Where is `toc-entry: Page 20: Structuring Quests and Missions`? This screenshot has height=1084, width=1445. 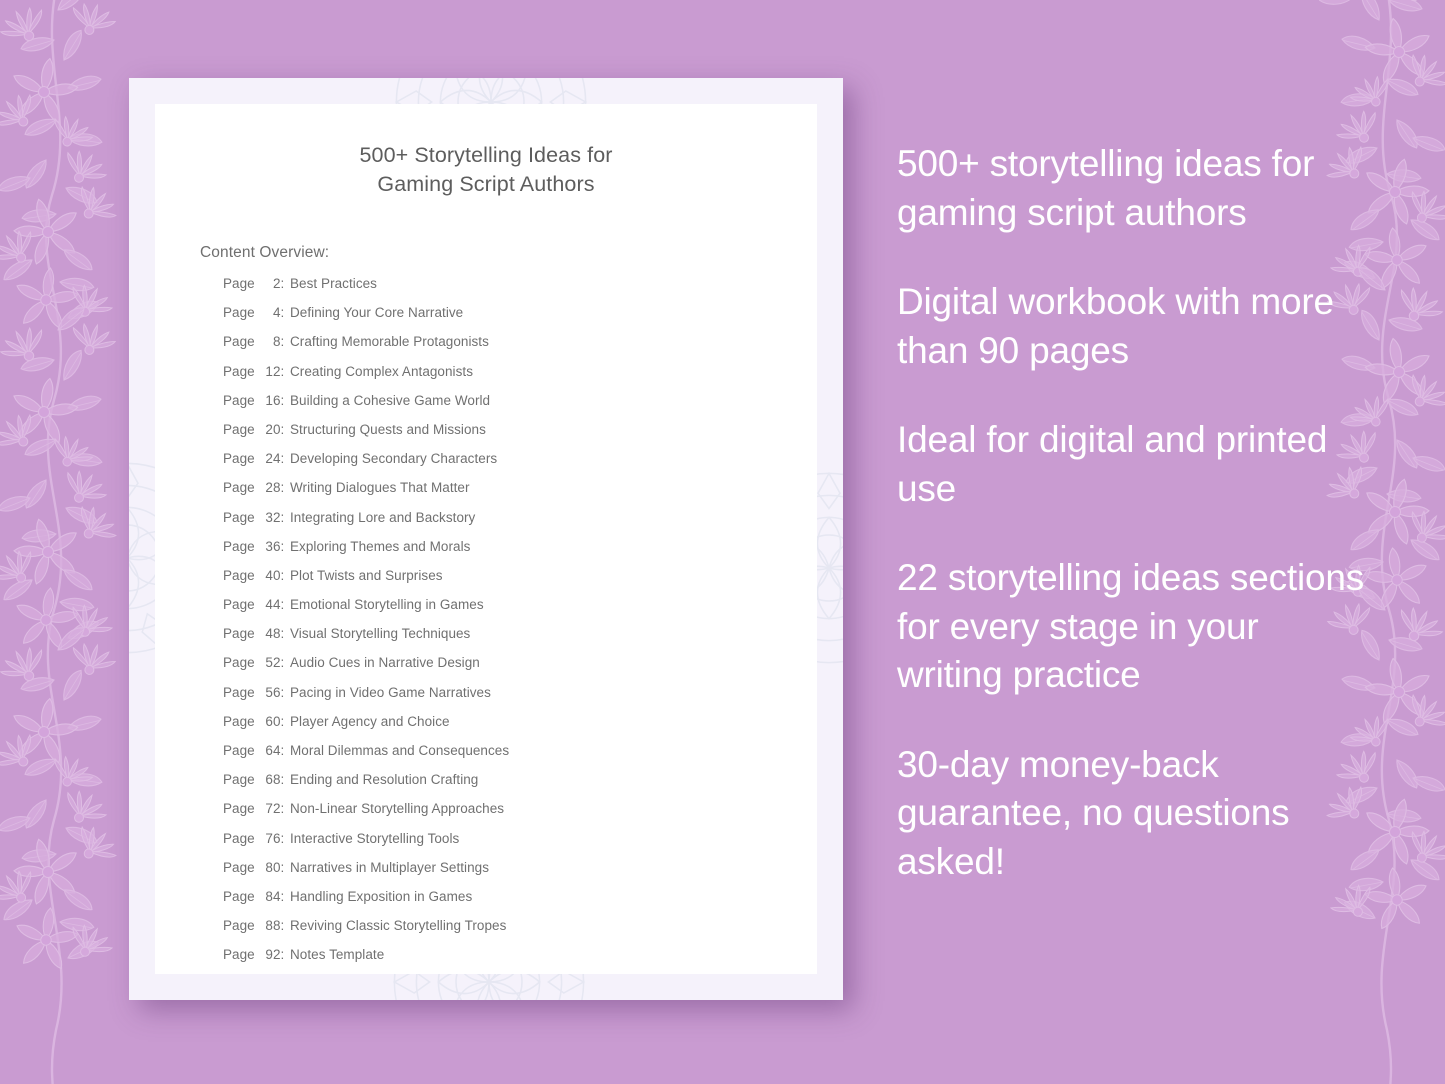
toc-entry: Page 20: Structuring Quests and Missions is located at coordinates (520, 436).